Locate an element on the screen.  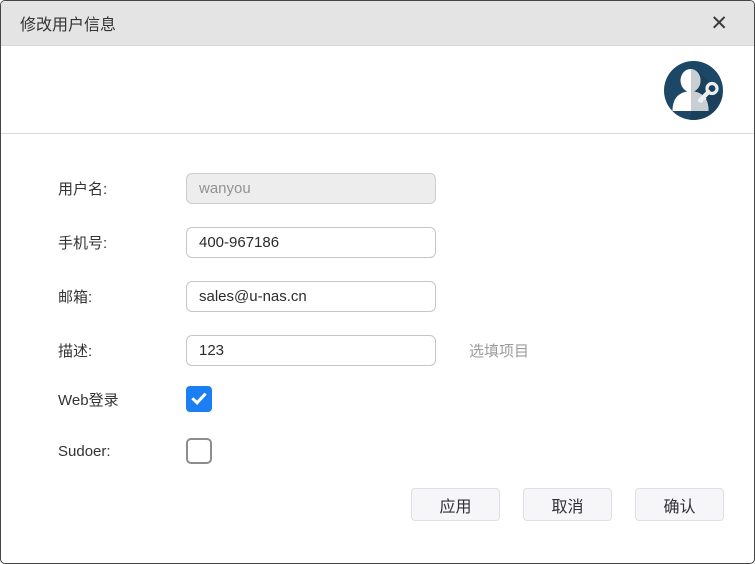
phone-label: 手机号: is located at coordinates (83, 243).